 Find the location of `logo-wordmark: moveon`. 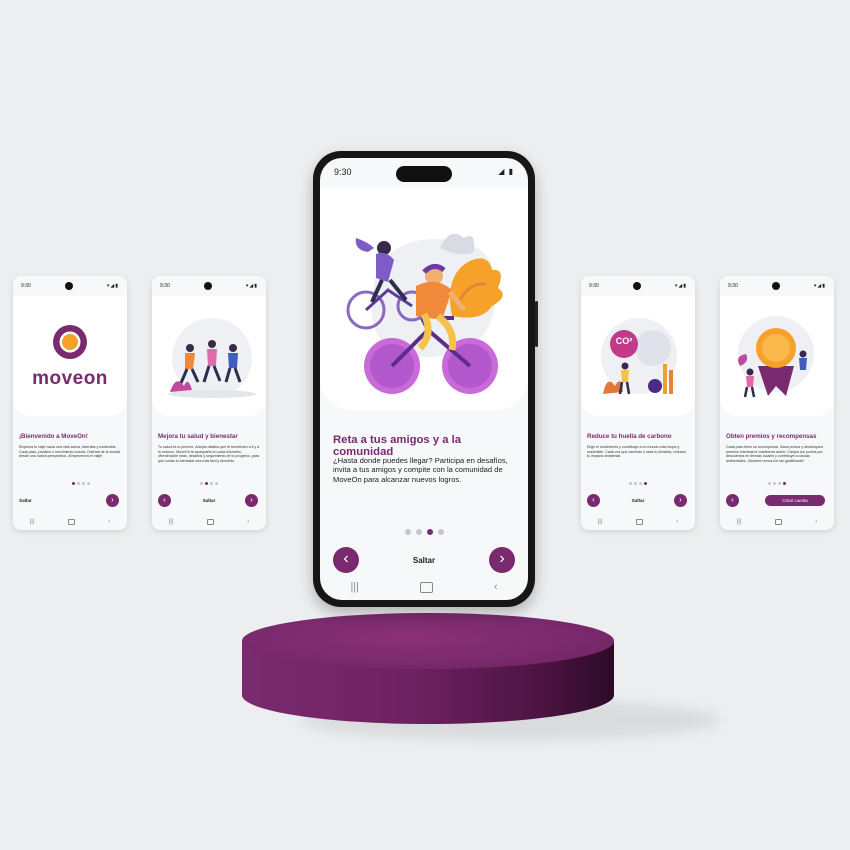

logo-wordmark: moveon is located at coordinates (70, 378).